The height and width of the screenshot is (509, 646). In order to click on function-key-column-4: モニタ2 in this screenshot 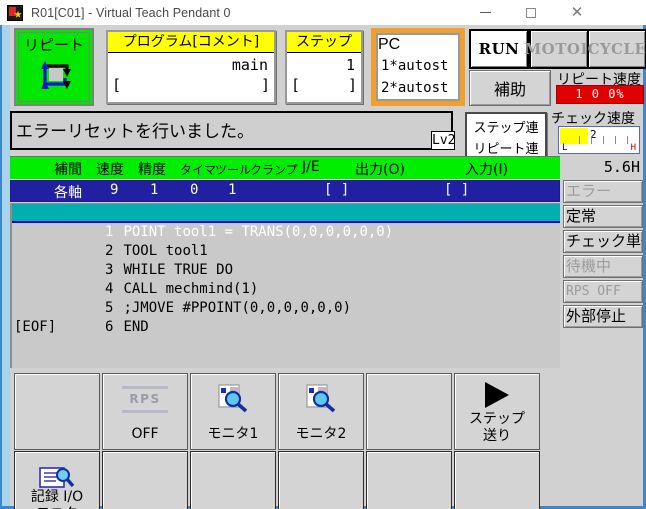, I will do `click(321, 441)`.